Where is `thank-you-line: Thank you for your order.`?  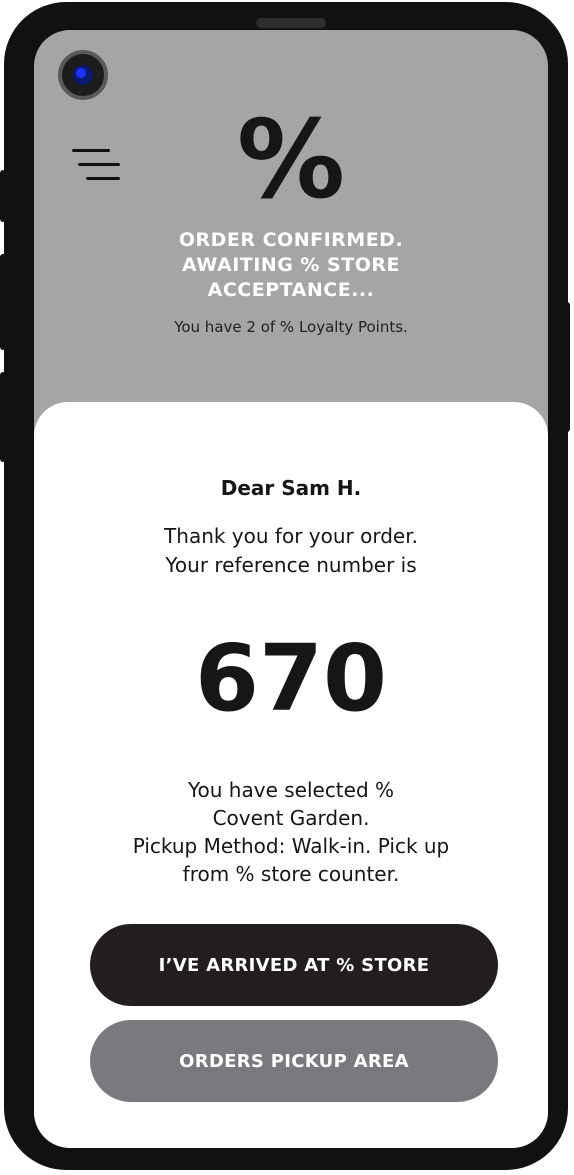 thank-you-line: Thank you for your order. is located at coordinates (291, 536).